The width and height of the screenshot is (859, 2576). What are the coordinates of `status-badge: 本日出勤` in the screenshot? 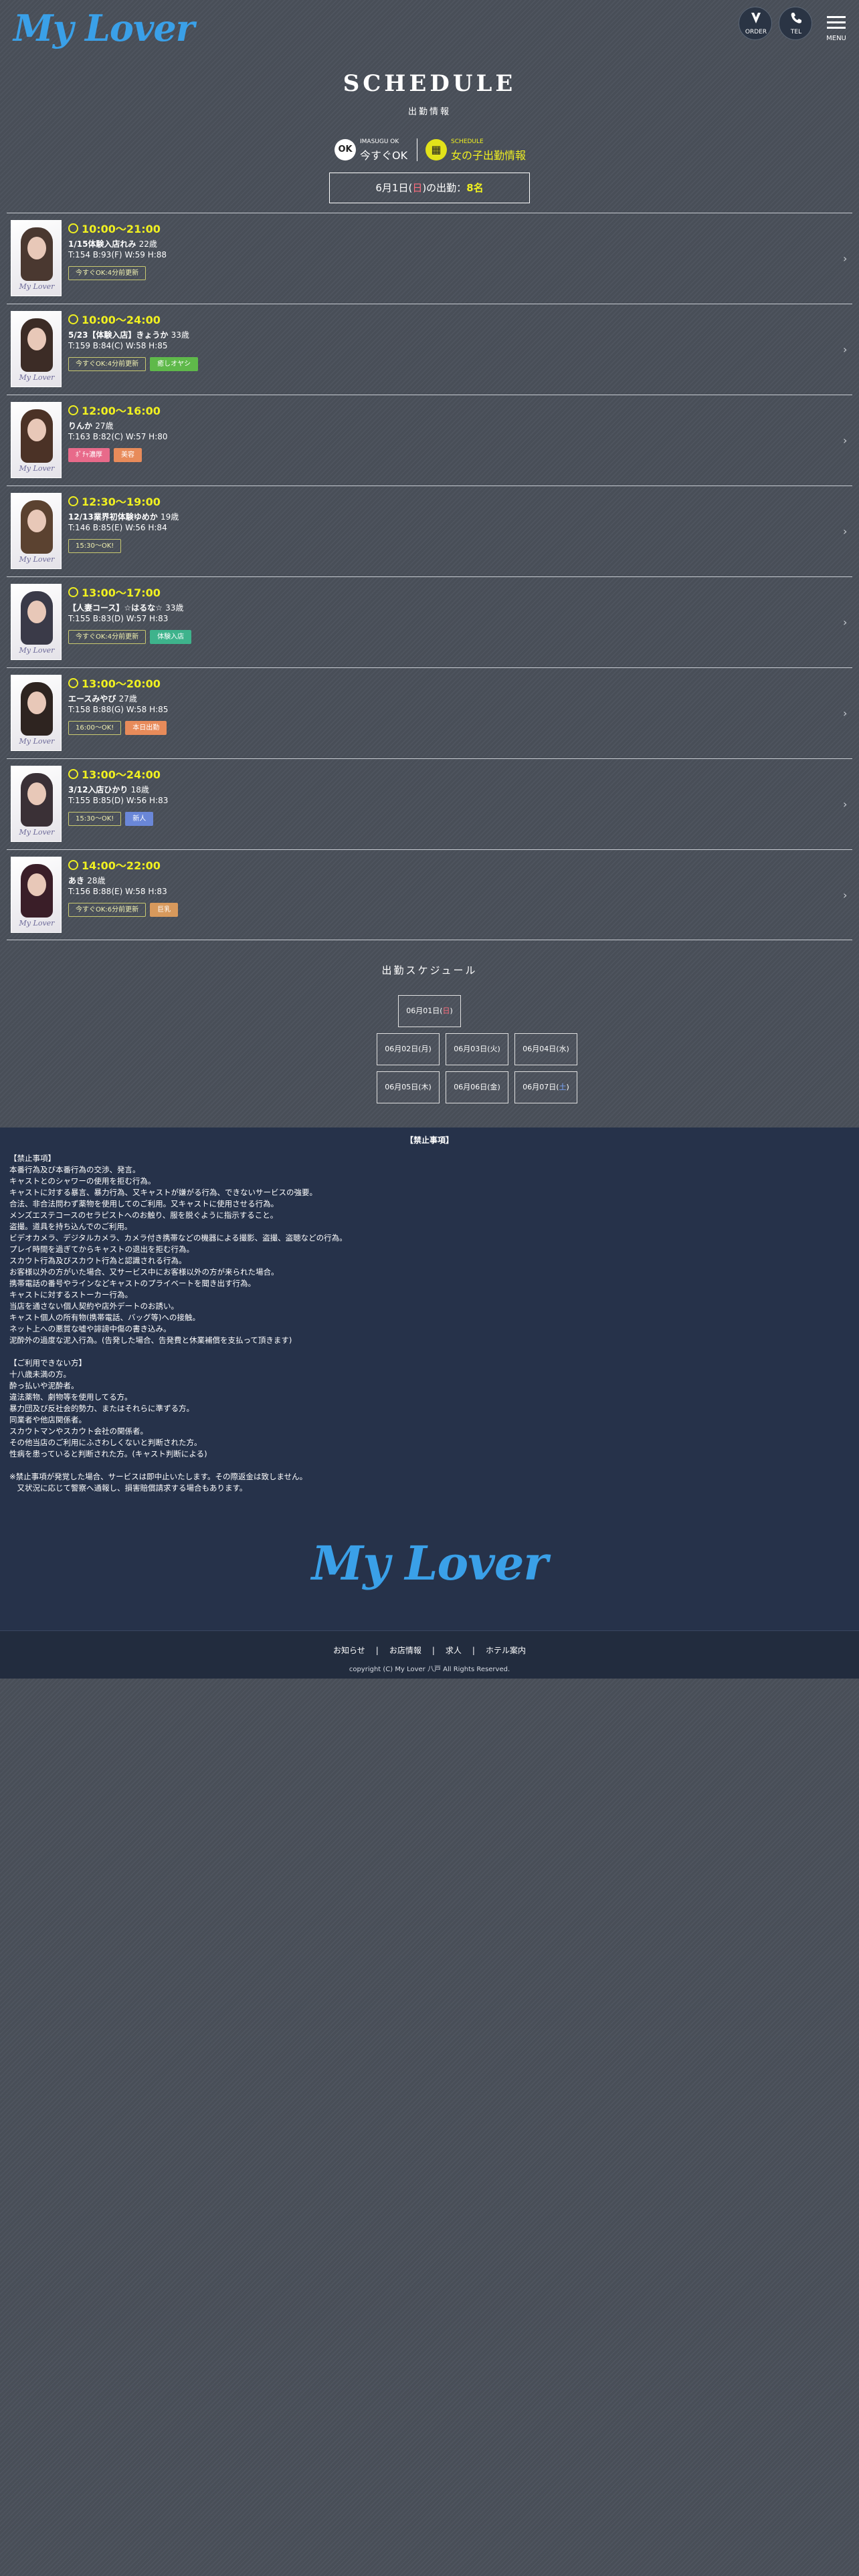 It's located at (146, 728).